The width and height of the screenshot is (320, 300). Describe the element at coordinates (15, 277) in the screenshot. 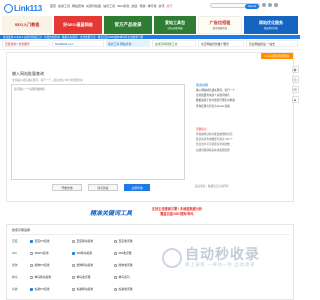

I see `engine-label: 神马` at that location.